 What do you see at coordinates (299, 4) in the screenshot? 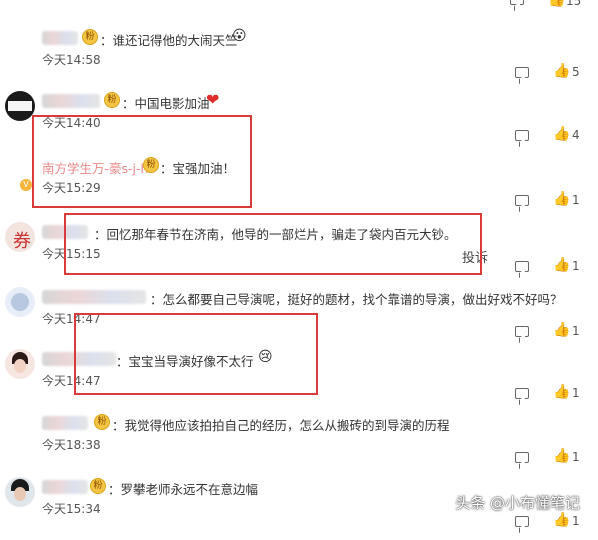
I see `top-partial-actions: 👍 15` at bounding box center [299, 4].